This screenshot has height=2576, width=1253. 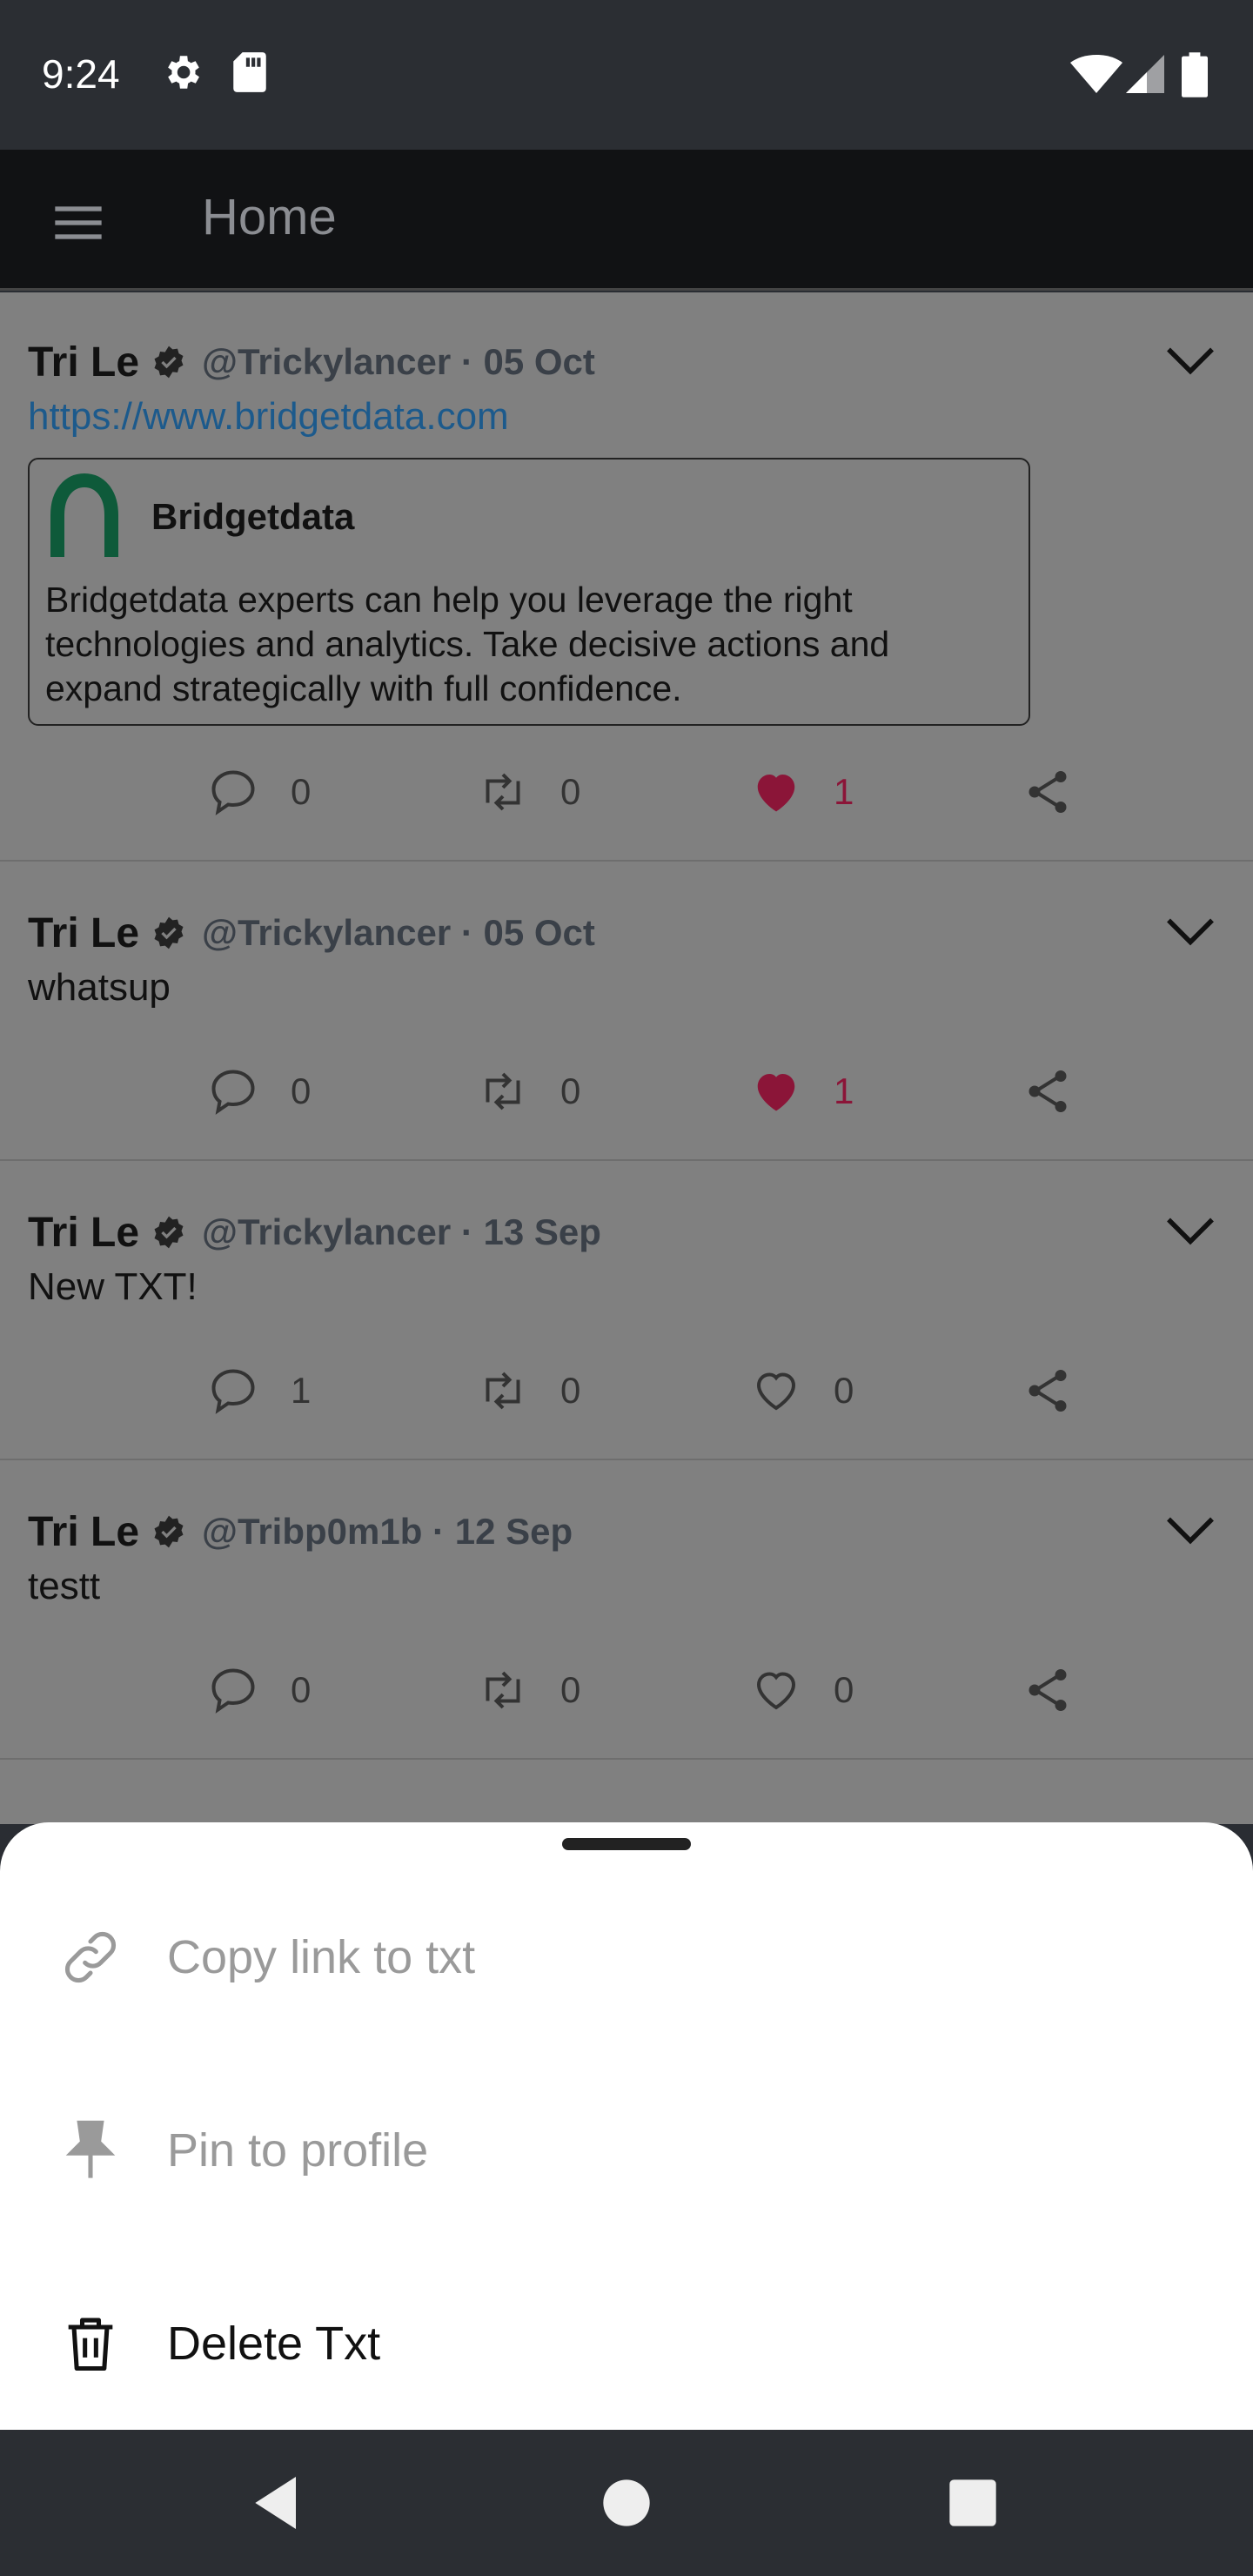 I want to click on reply-count: 1, so click(x=301, y=1390).